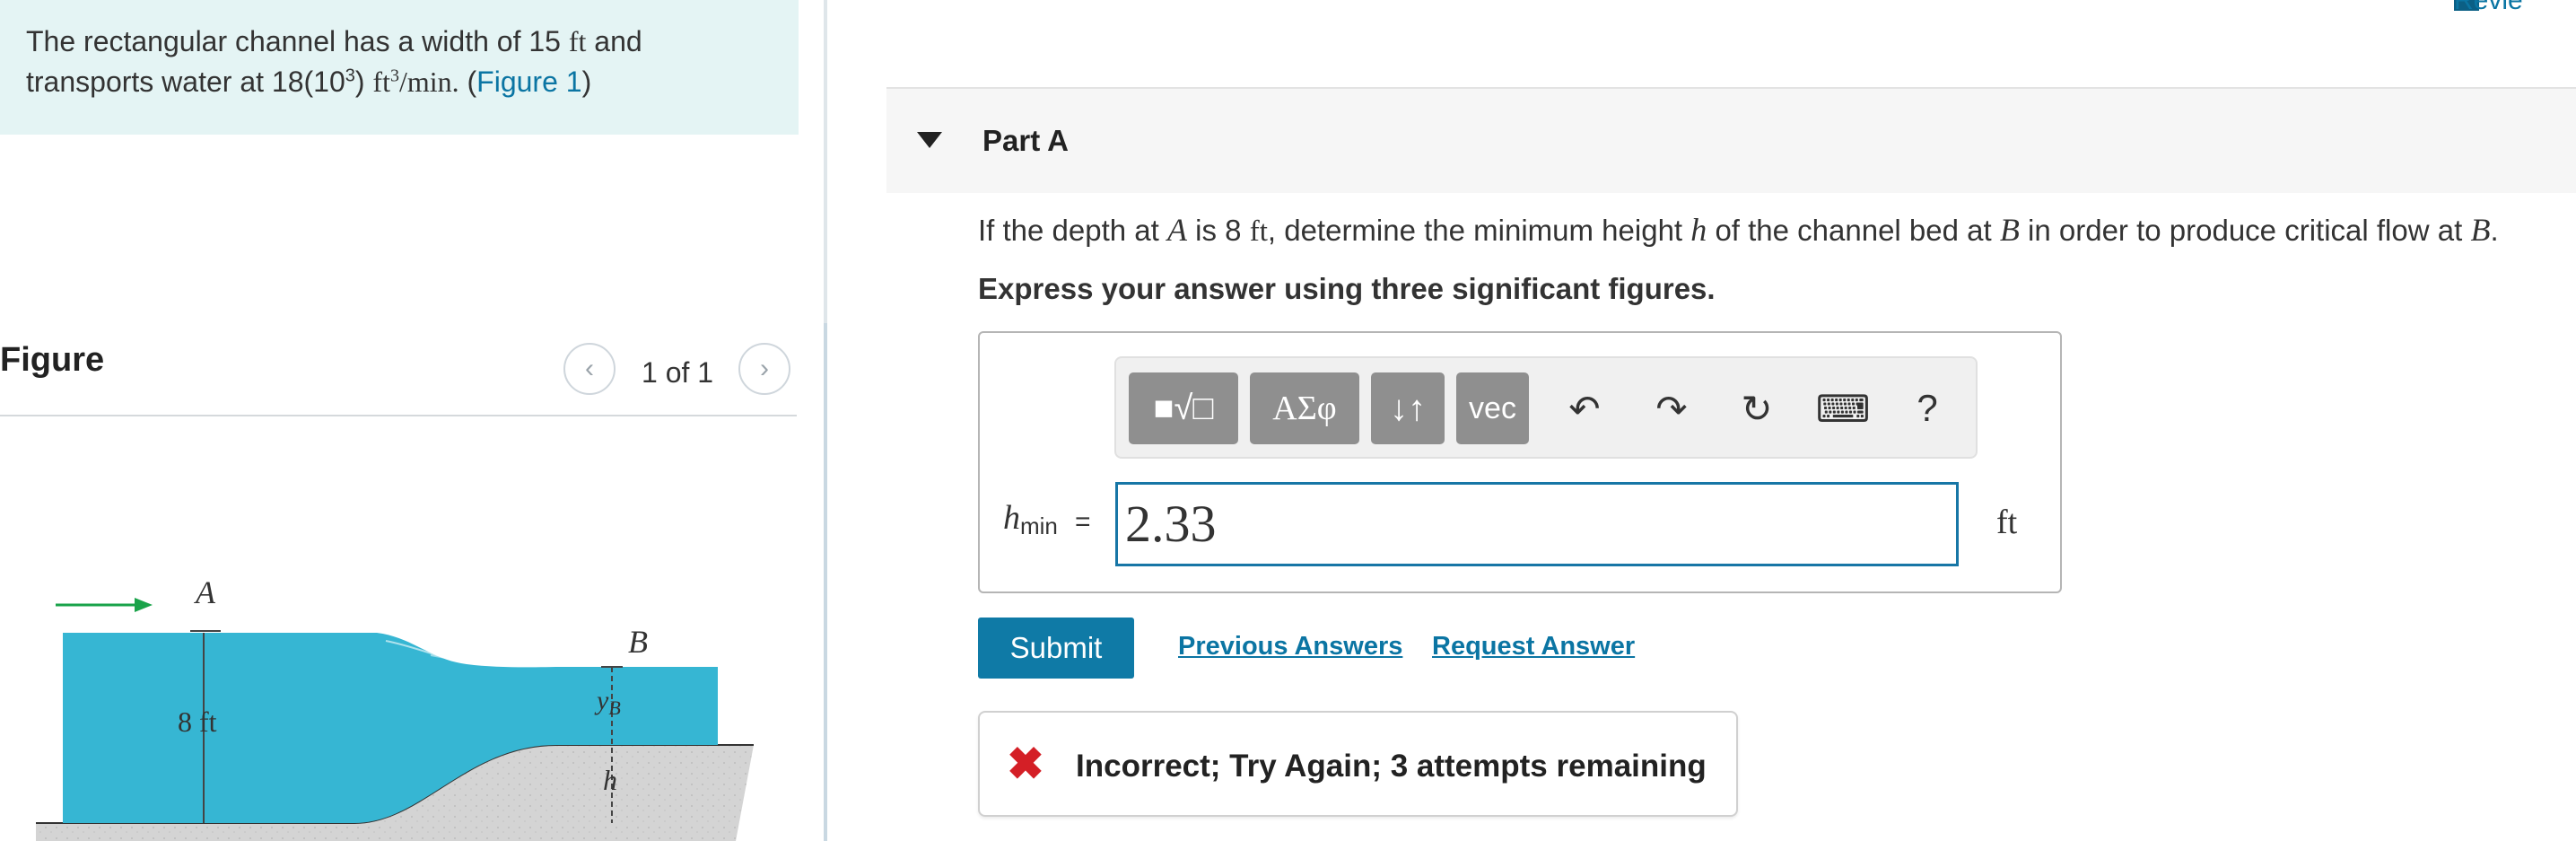  What do you see at coordinates (1290, 646) in the screenshot?
I see `previous-answers-link: Previous Answers` at bounding box center [1290, 646].